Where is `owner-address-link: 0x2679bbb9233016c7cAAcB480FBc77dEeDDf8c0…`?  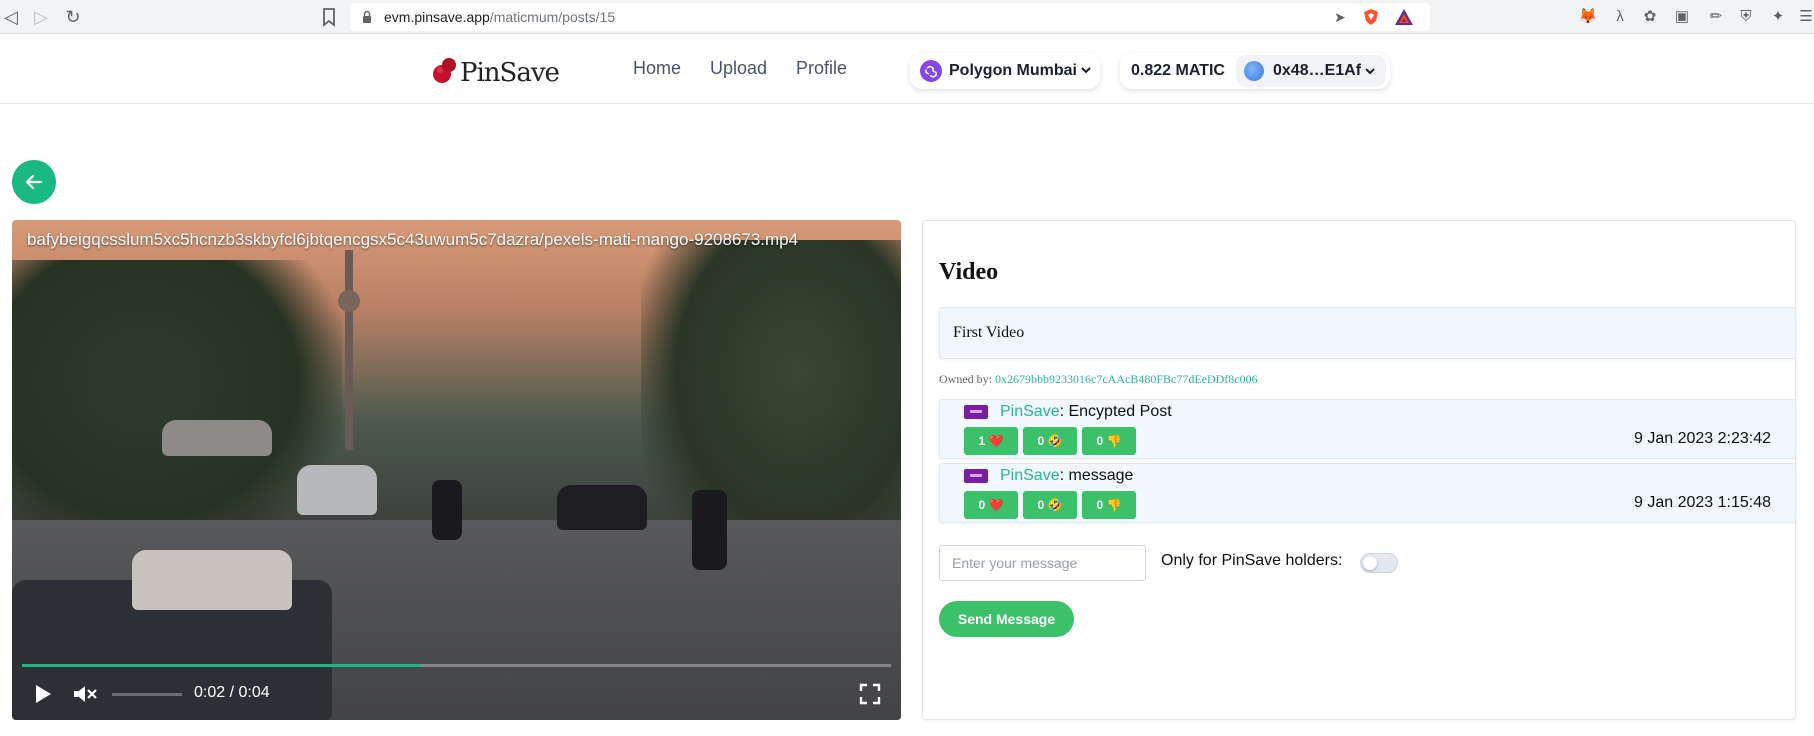
owner-address-link: 0x2679bbb9233016c7cAAcB480FBc77dEeDDf8c0… is located at coordinates (1126, 379).